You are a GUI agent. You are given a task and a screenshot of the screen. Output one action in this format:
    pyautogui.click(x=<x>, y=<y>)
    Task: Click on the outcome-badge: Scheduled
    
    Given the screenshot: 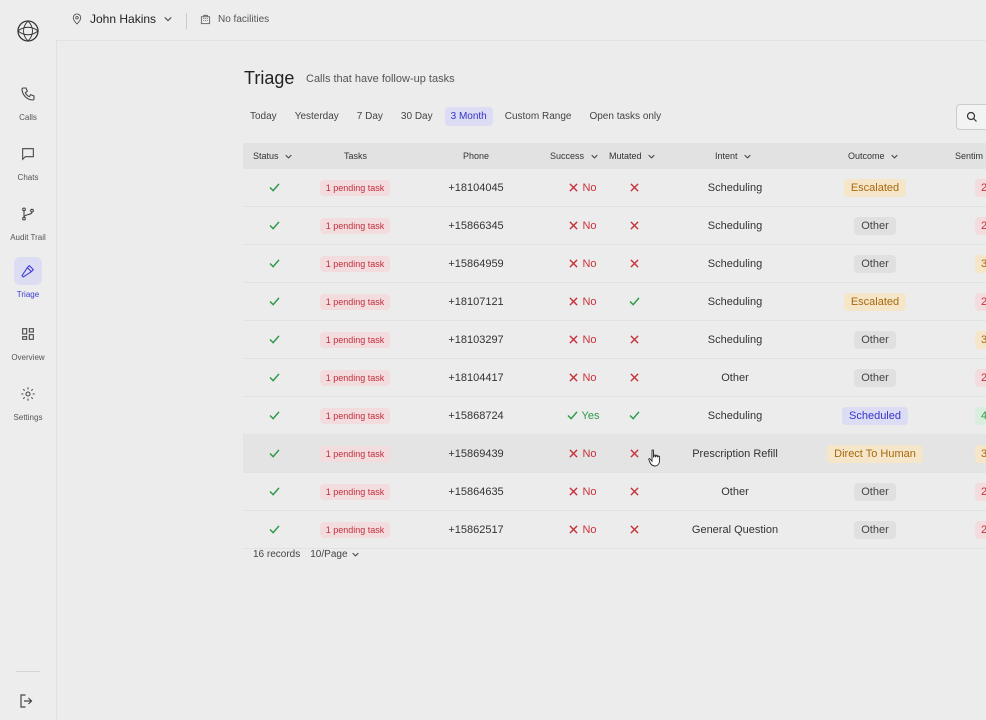 What is the action you would take?
    pyautogui.click(x=875, y=415)
    